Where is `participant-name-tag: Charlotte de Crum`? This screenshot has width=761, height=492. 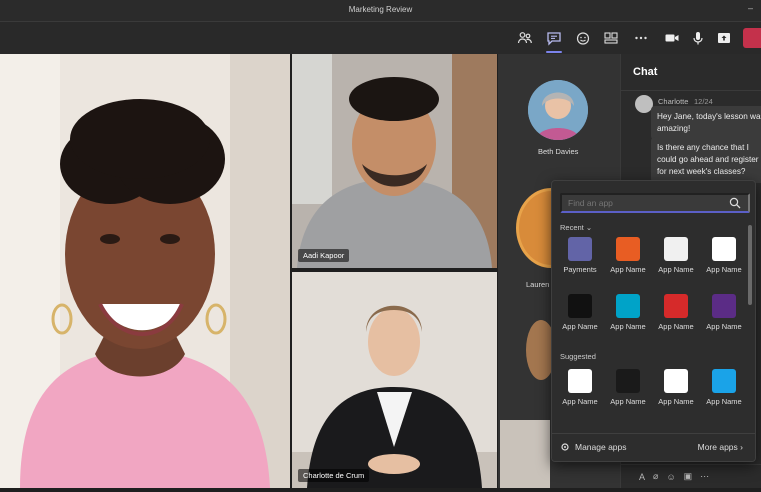
participant-name-tag: Charlotte de Crum is located at coordinates (334, 475).